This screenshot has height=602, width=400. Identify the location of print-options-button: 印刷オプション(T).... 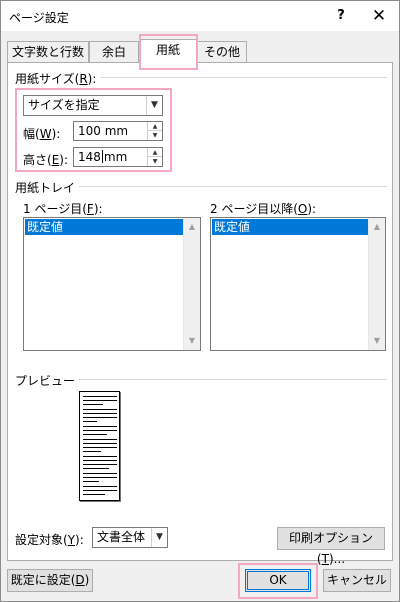
(331, 546).